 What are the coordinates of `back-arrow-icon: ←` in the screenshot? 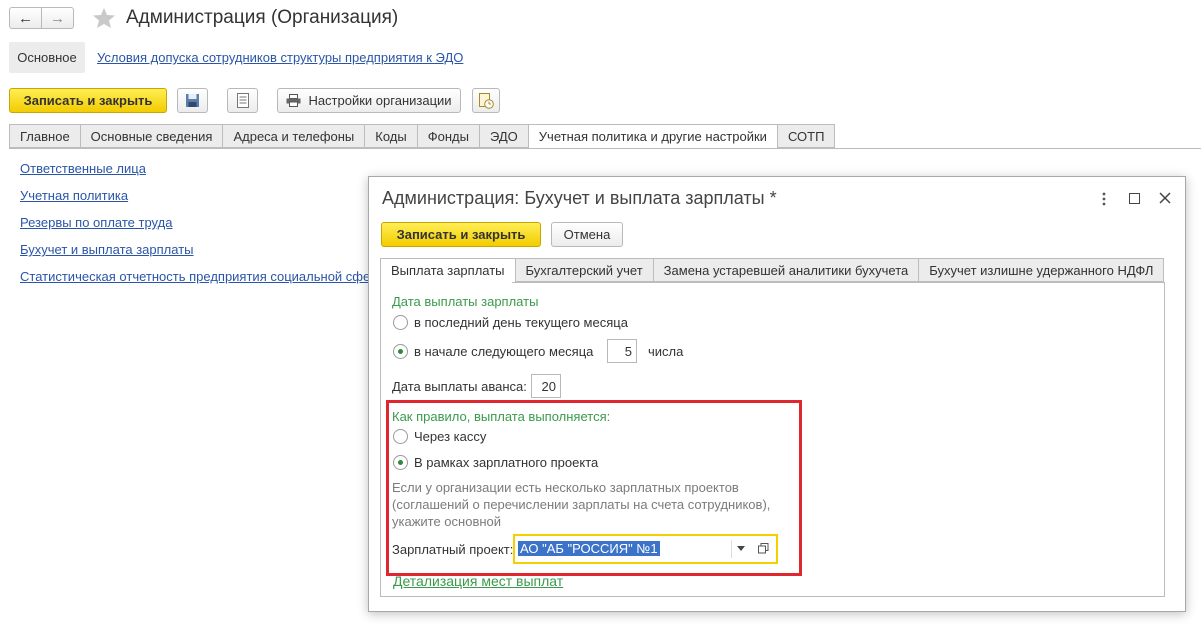 It's located at (25, 18).